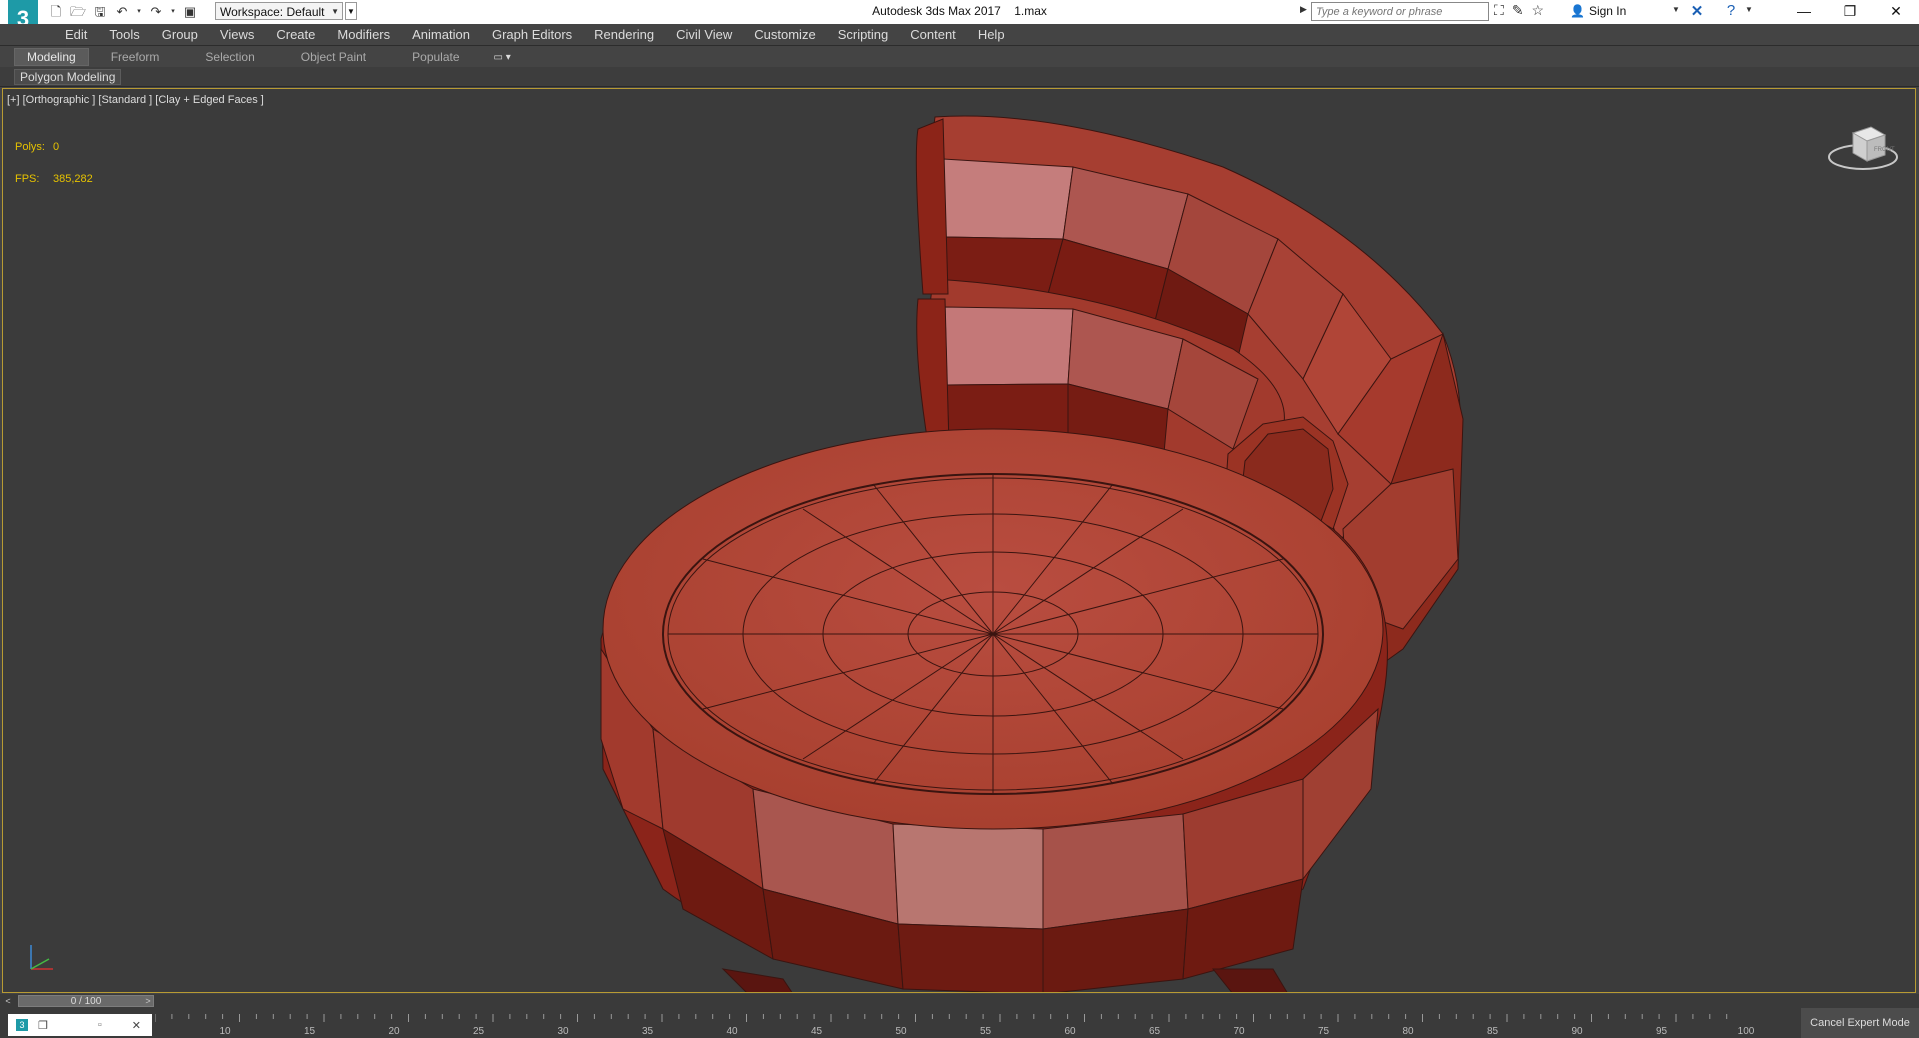 The width and height of the screenshot is (1919, 1038). Describe the element at coordinates (1577, 1031) in the screenshot. I see `timeline-tick-label: 90` at that location.